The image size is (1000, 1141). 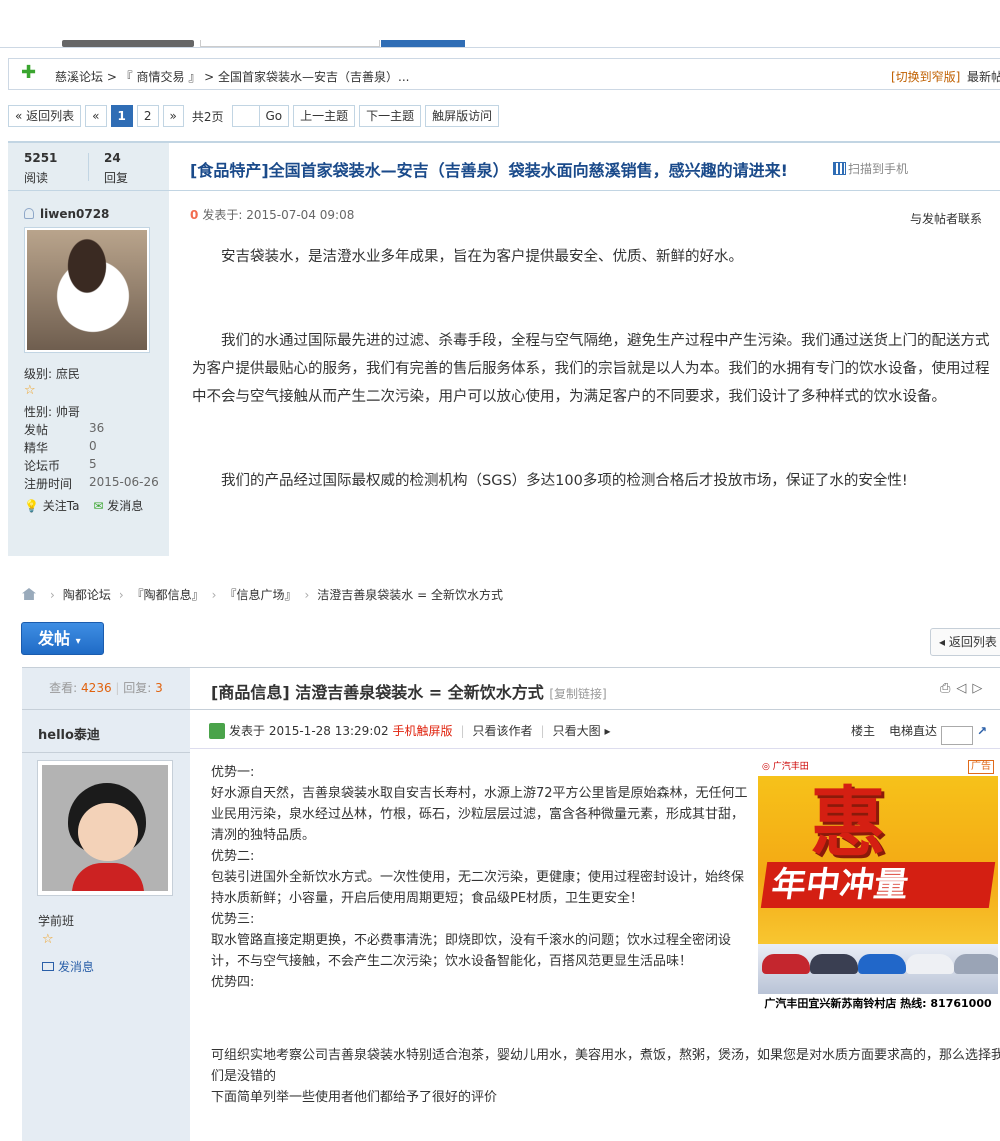 What do you see at coordinates (173, 116) in the screenshot?
I see `next-page-button: »` at bounding box center [173, 116].